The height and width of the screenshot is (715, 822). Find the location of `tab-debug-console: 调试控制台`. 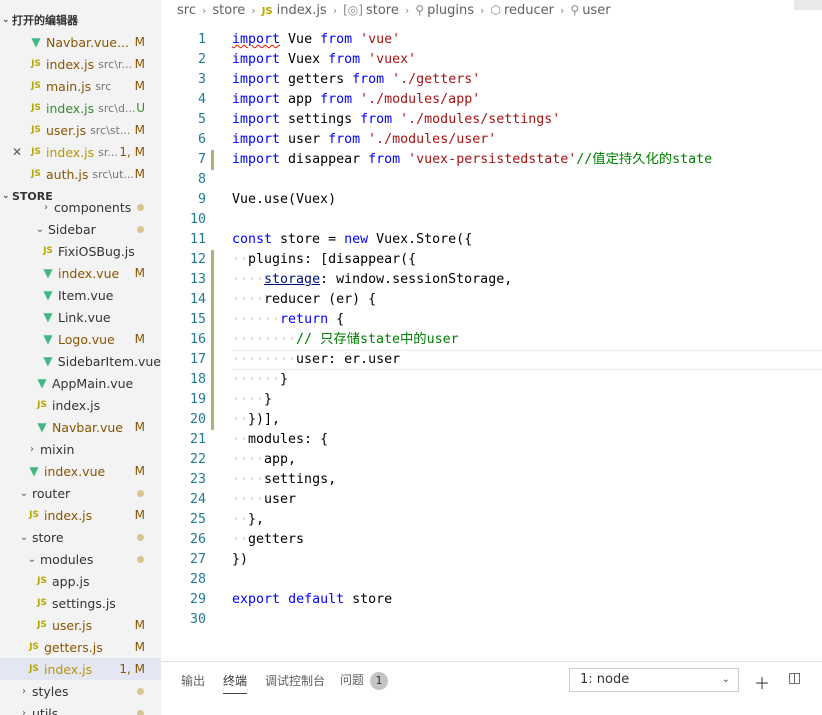

tab-debug-console: 调试控制台 is located at coordinates (295, 680).